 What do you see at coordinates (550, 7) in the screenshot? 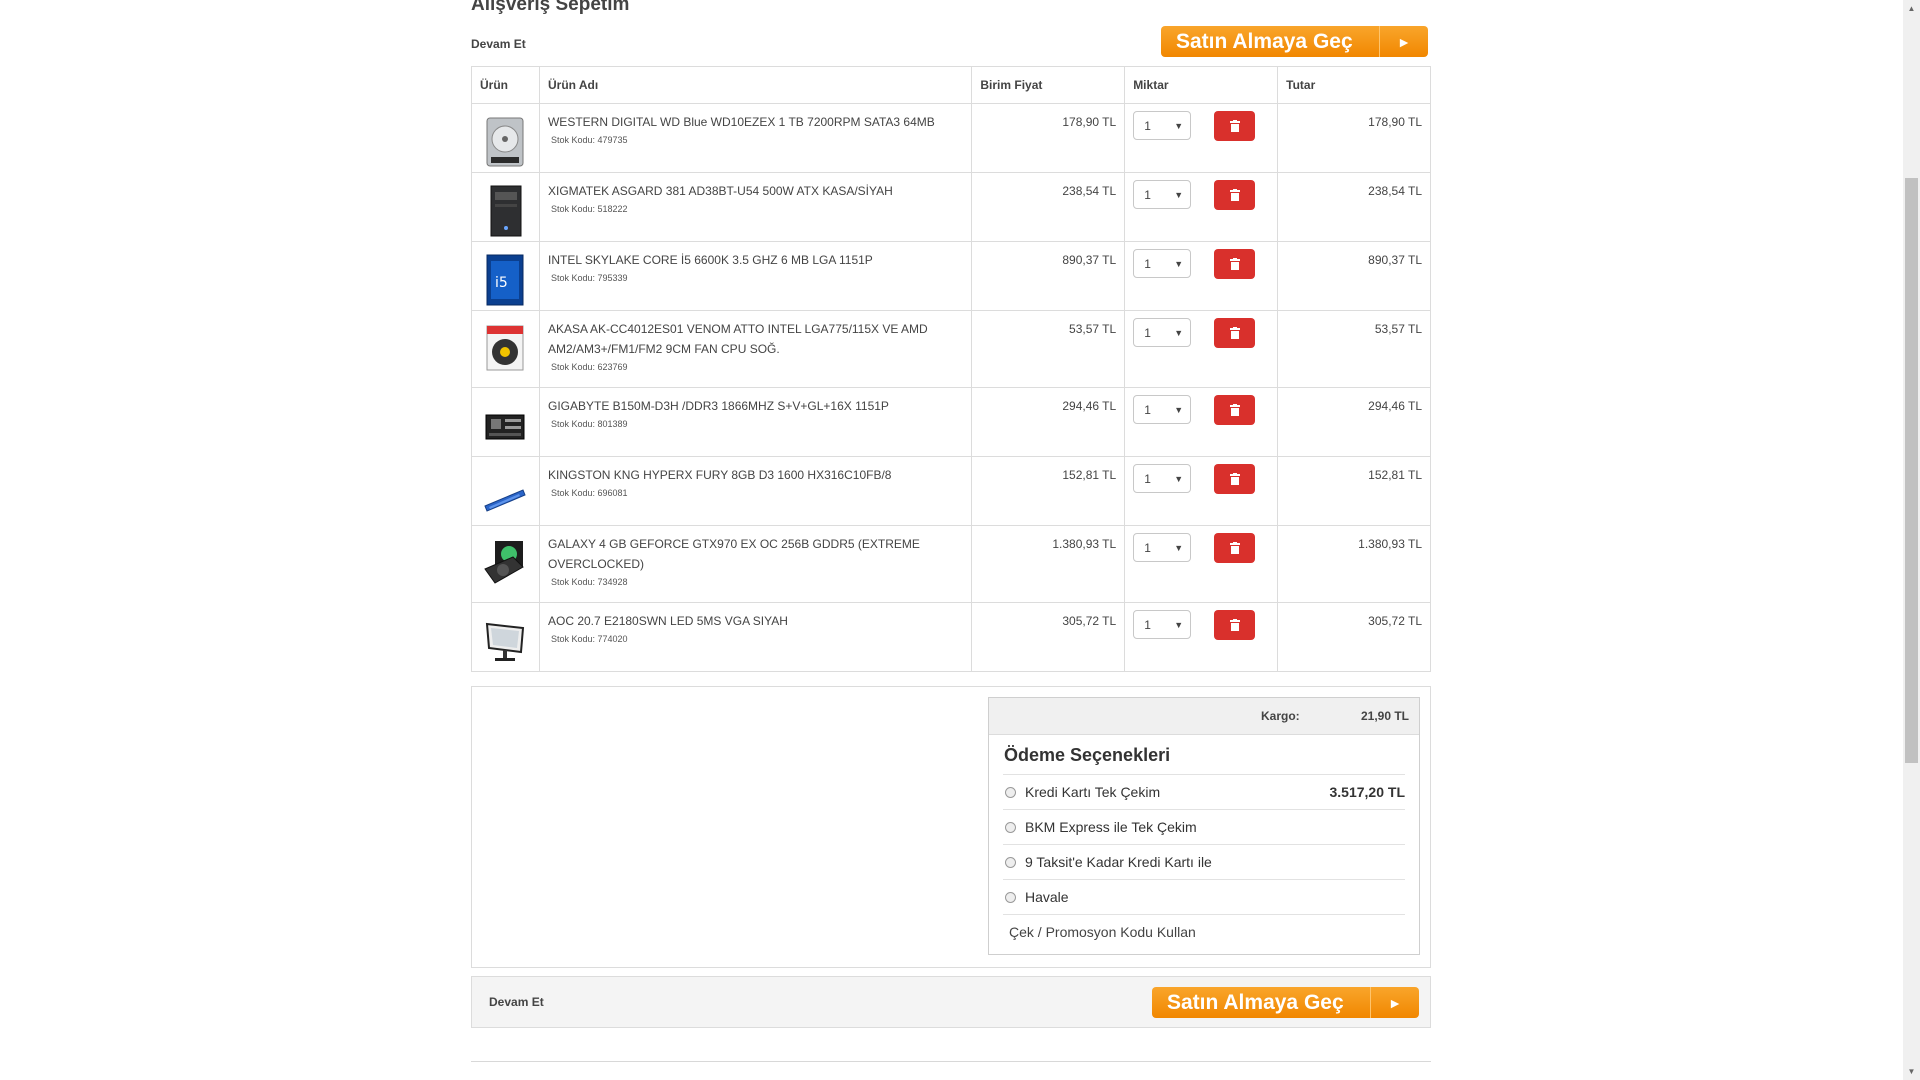
I see `page-title: Alışveriş Sepetim` at bounding box center [550, 7].